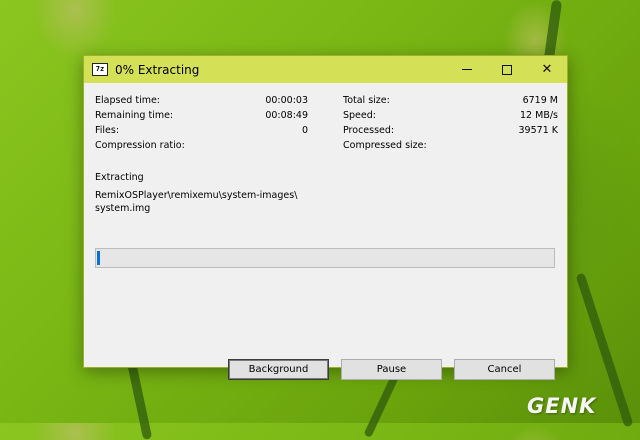 The height and width of the screenshot is (440, 640). What do you see at coordinates (128, 100) in the screenshot?
I see `elapsed-time-label: Elapsed time:` at bounding box center [128, 100].